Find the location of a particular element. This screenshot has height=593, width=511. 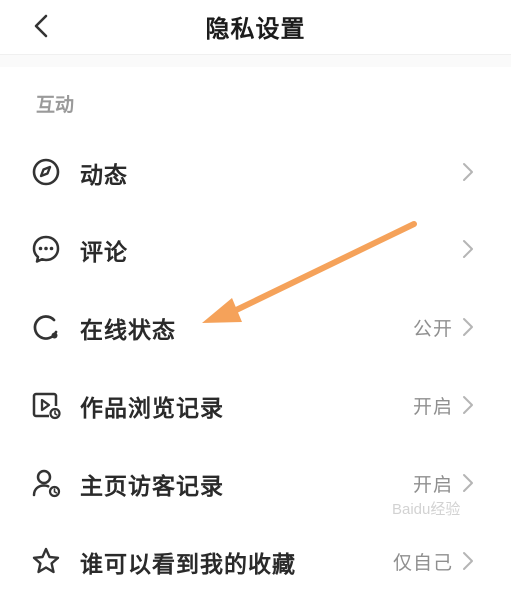

settings-row-label: 作品浏览记录 is located at coordinates (152, 409).